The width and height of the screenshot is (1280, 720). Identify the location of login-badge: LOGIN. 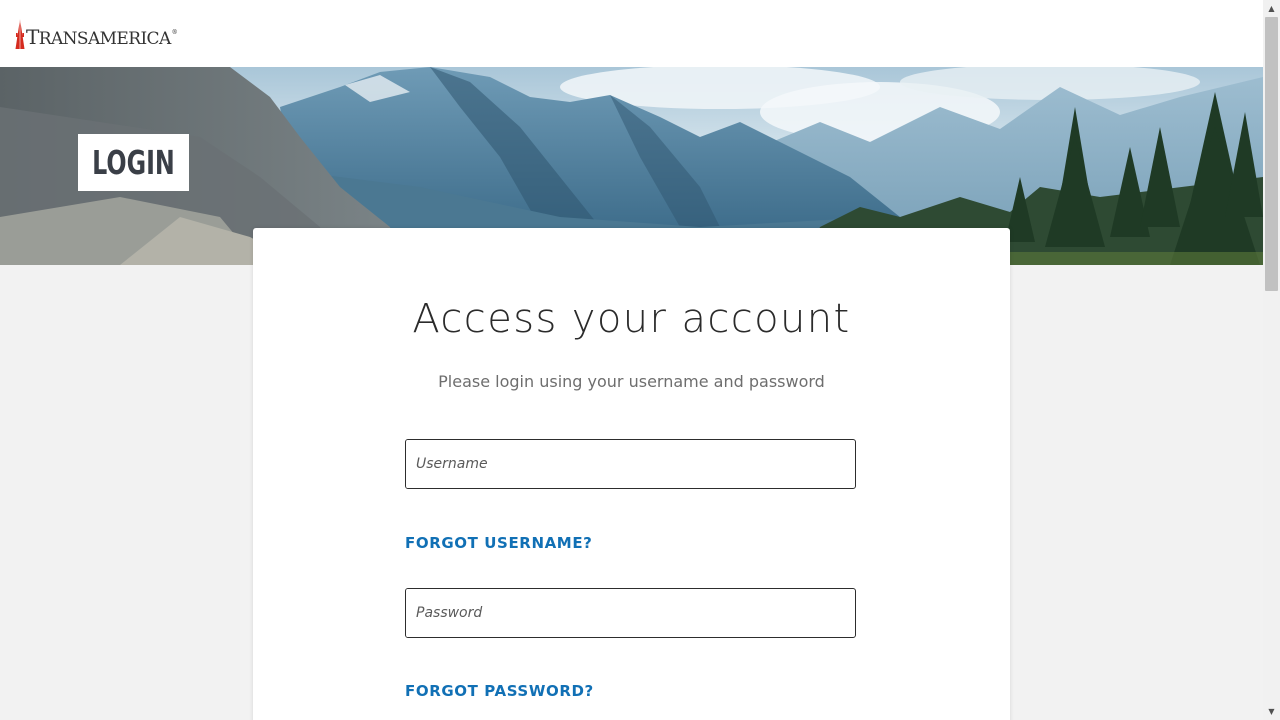
(133, 162).